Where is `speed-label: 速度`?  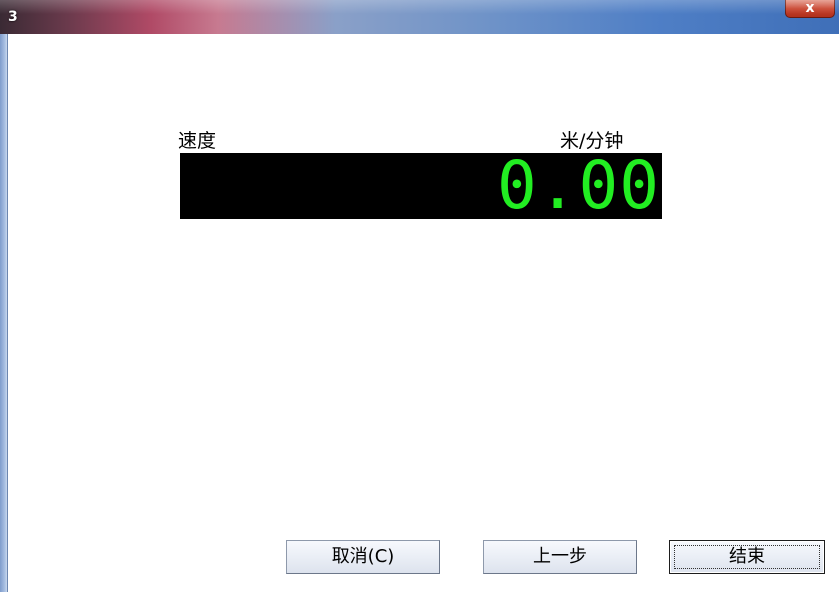
speed-label: 速度 is located at coordinates (197, 141).